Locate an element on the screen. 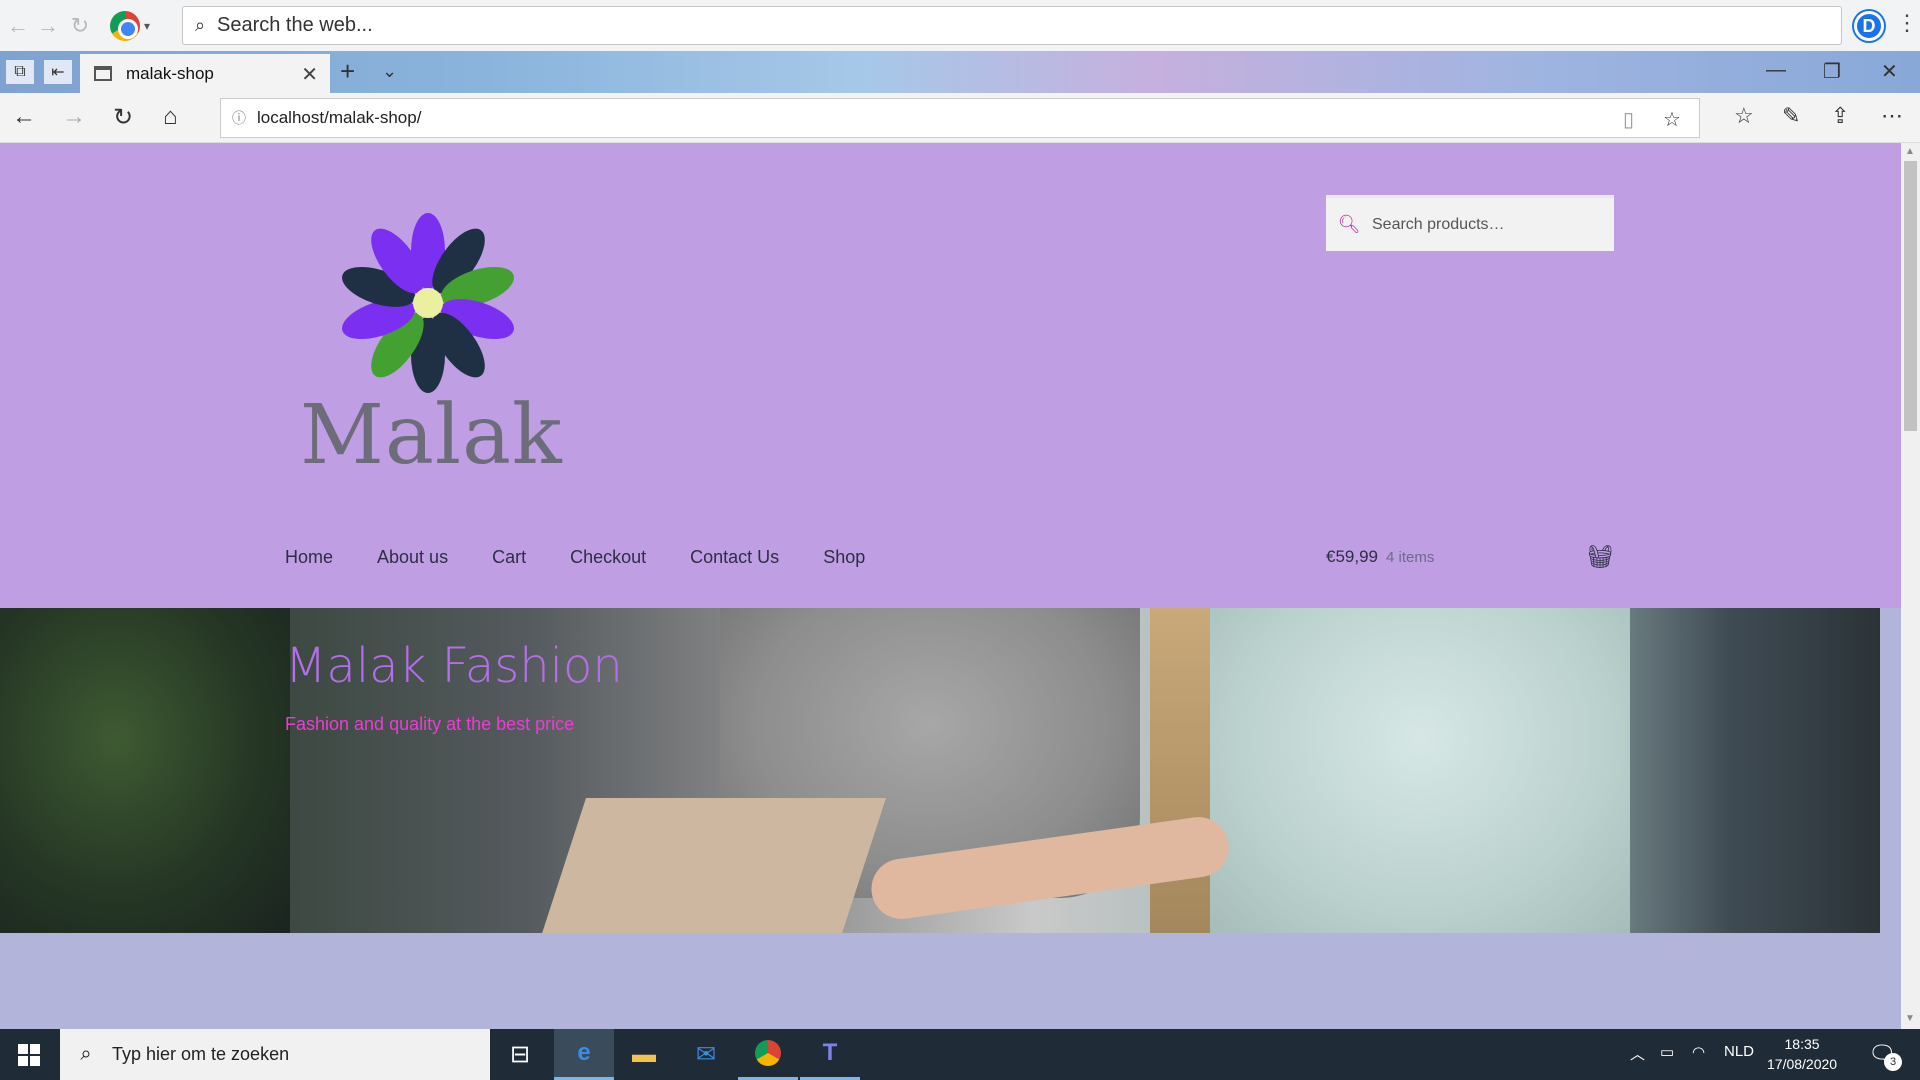 The image size is (1920, 1080). scrollbar-thumb is located at coordinates (1910, 296).